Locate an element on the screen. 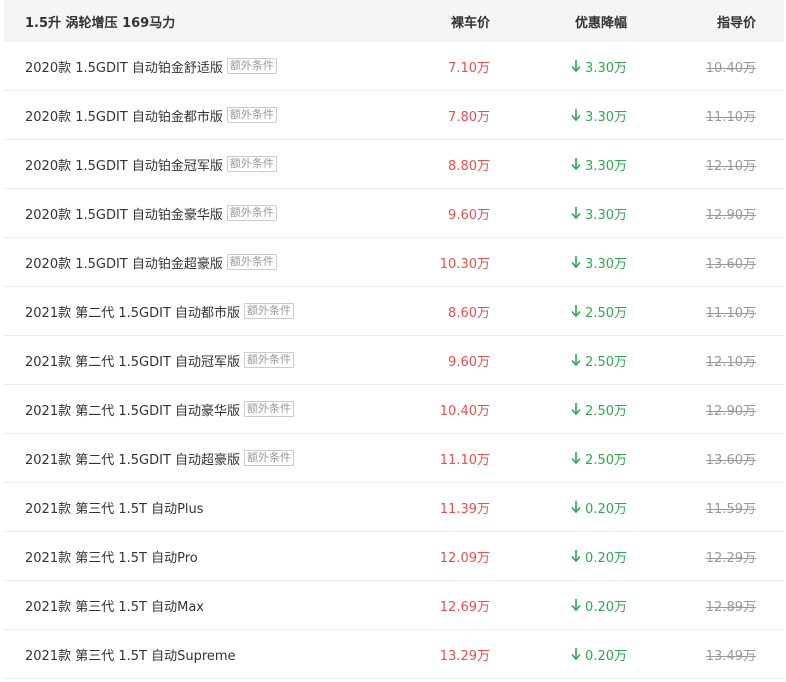  guide-price: 11.59万 is located at coordinates (730, 509).